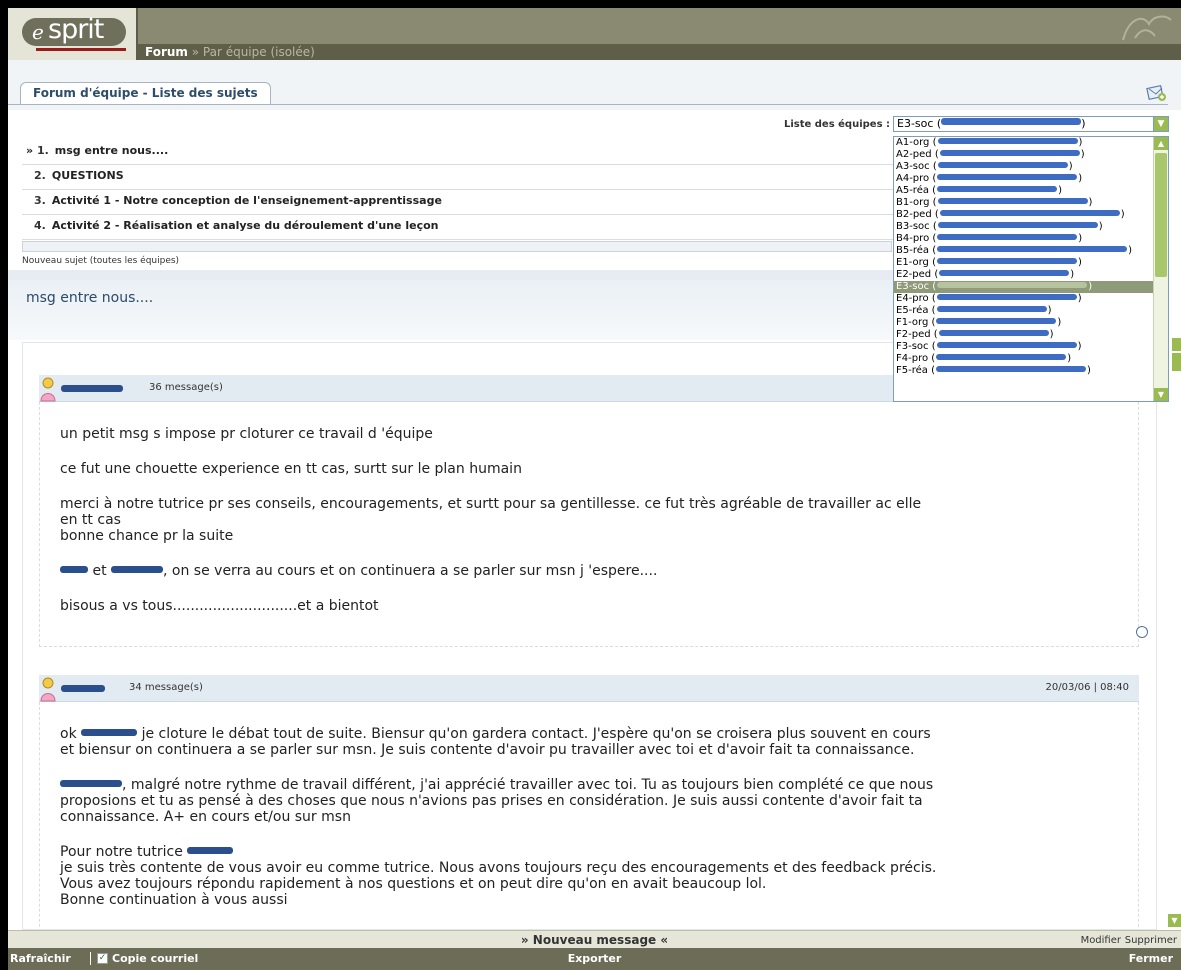  I want to click on topic-number: 3., so click(40, 200).